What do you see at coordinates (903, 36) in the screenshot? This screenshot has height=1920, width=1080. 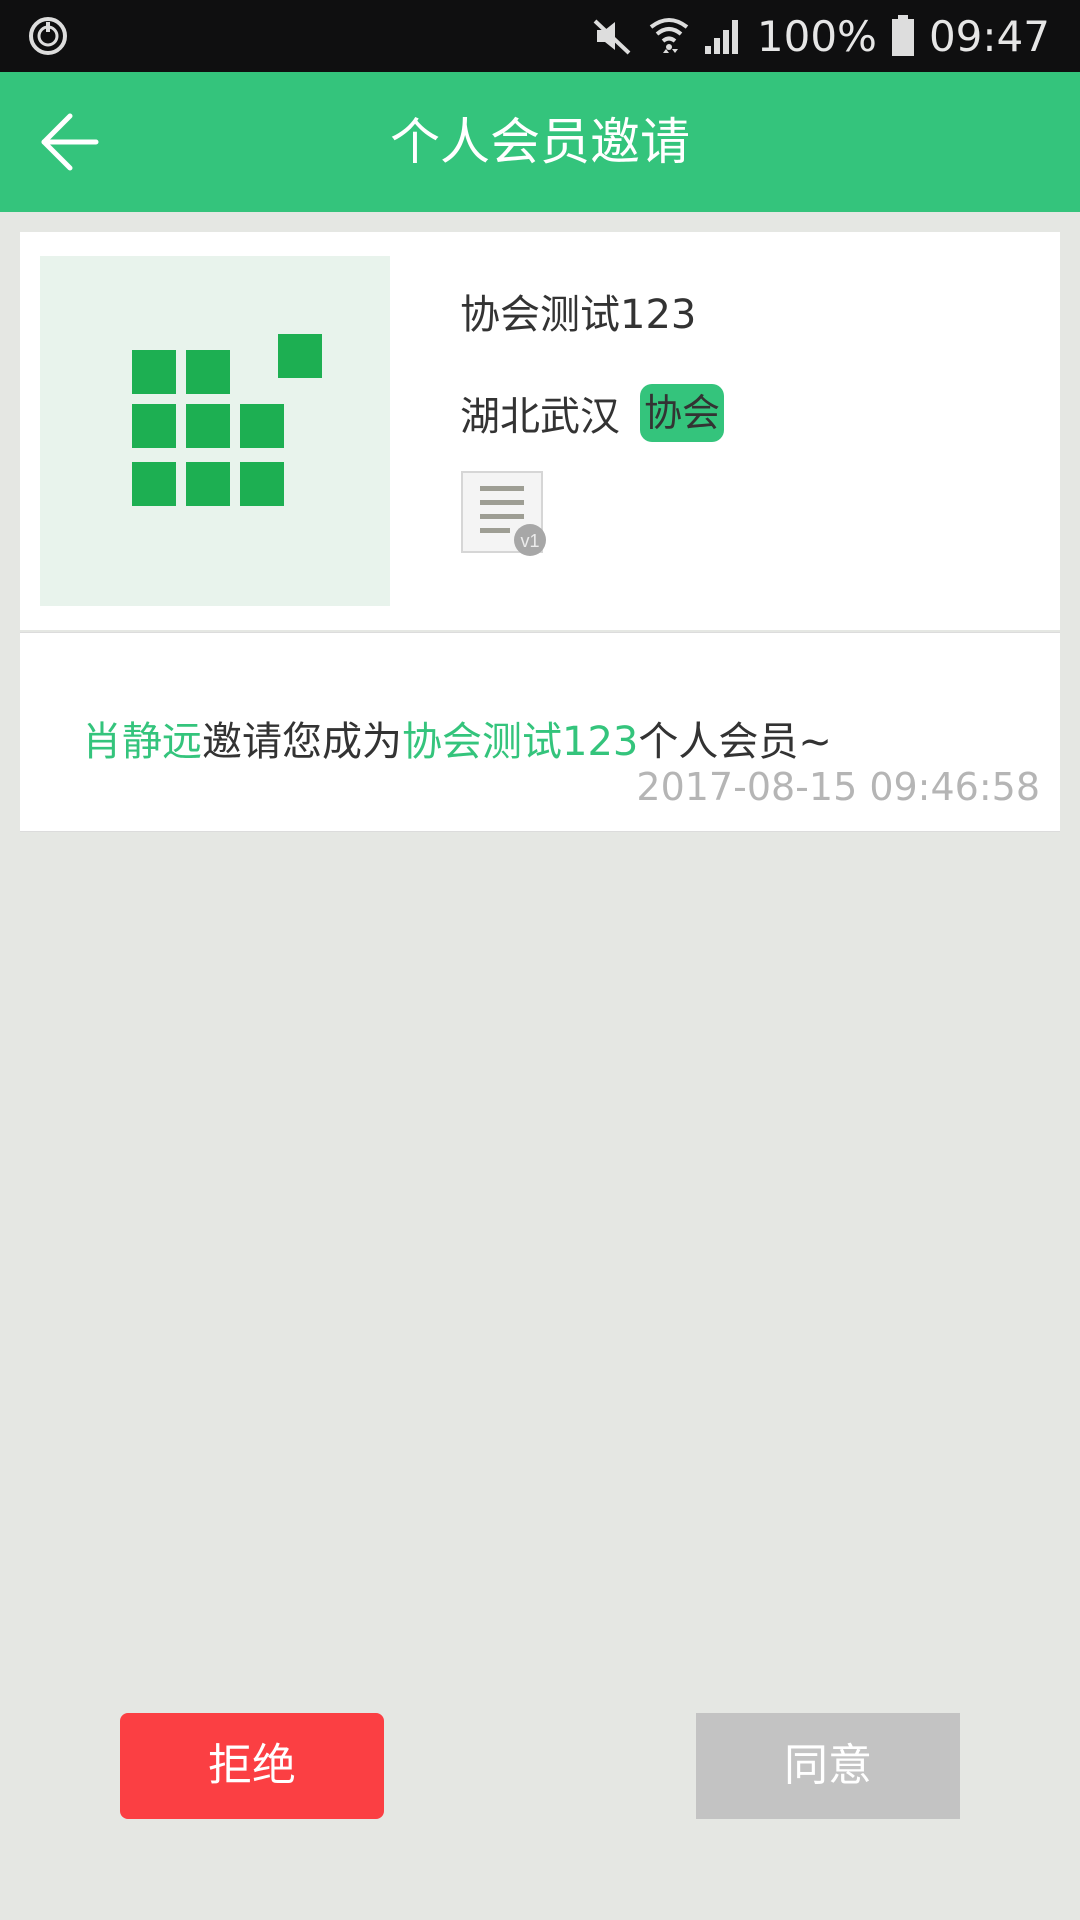 I see `battery-icon` at bounding box center [903, 36].